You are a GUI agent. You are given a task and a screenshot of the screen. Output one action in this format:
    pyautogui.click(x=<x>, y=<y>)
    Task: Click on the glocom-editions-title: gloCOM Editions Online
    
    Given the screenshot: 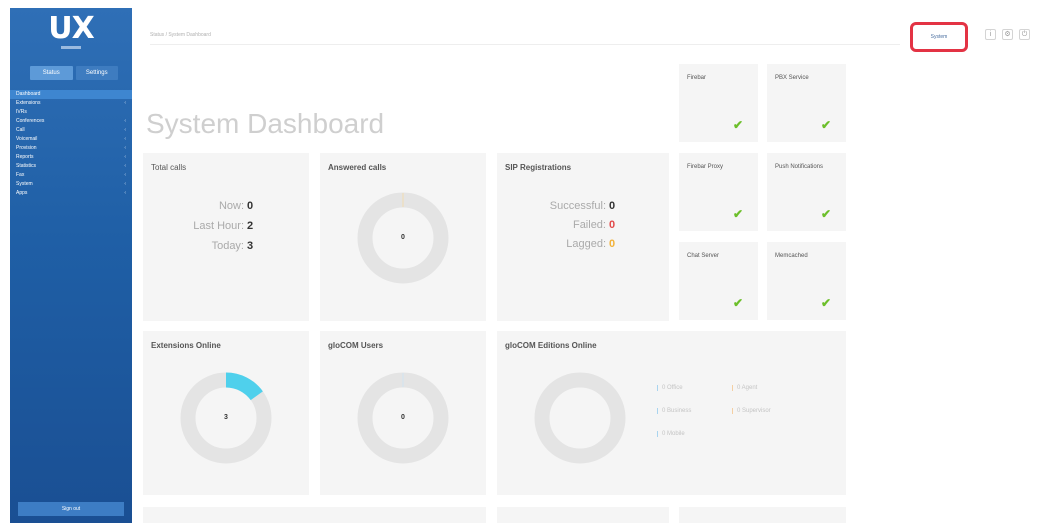 What is the action you would take?
    pyautogui.click(x=551, y=345)
    